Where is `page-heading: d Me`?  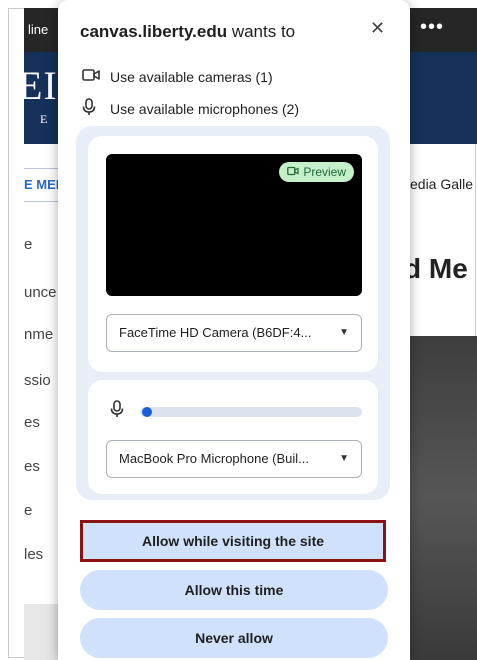
page-heading: d Me is located at coordinates (436, 268).